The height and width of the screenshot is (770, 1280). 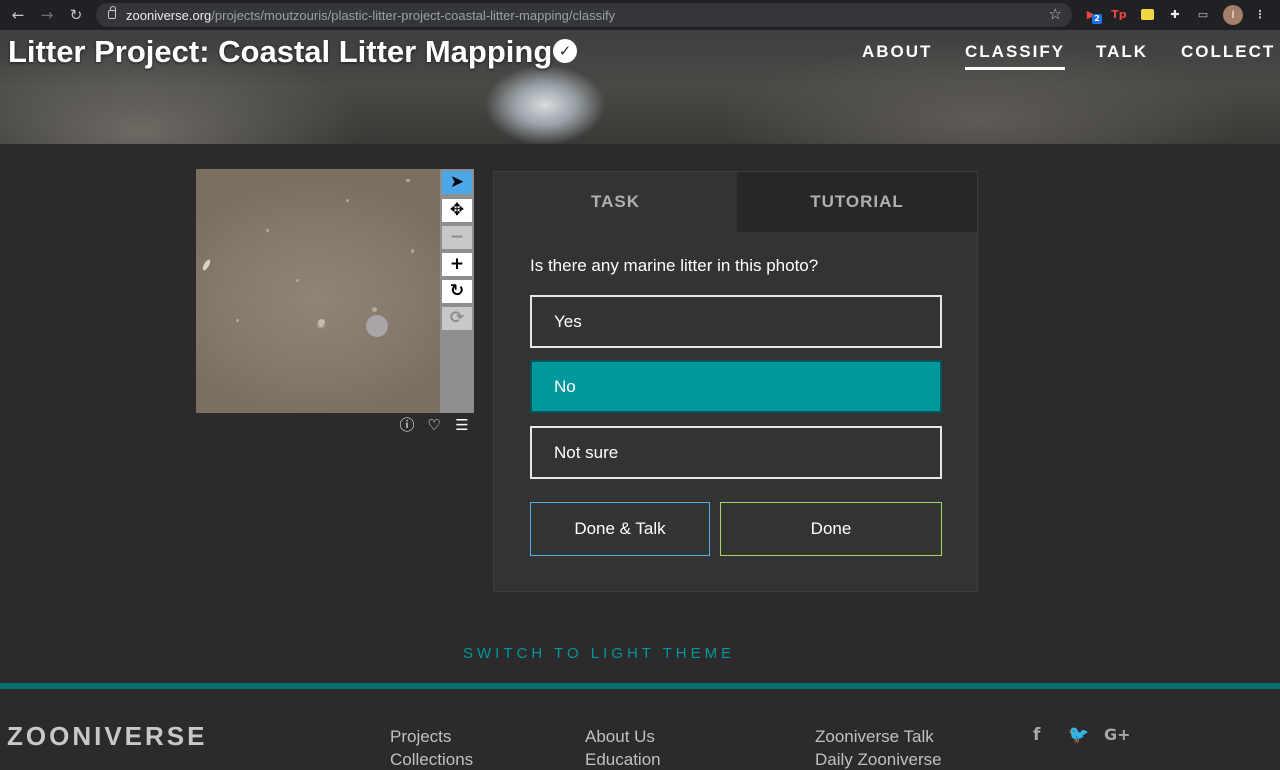 What do you see at coordinates (76, 15) in the screenshot?
I see `reload-icon: ↻` at bounding box center [76, 15].